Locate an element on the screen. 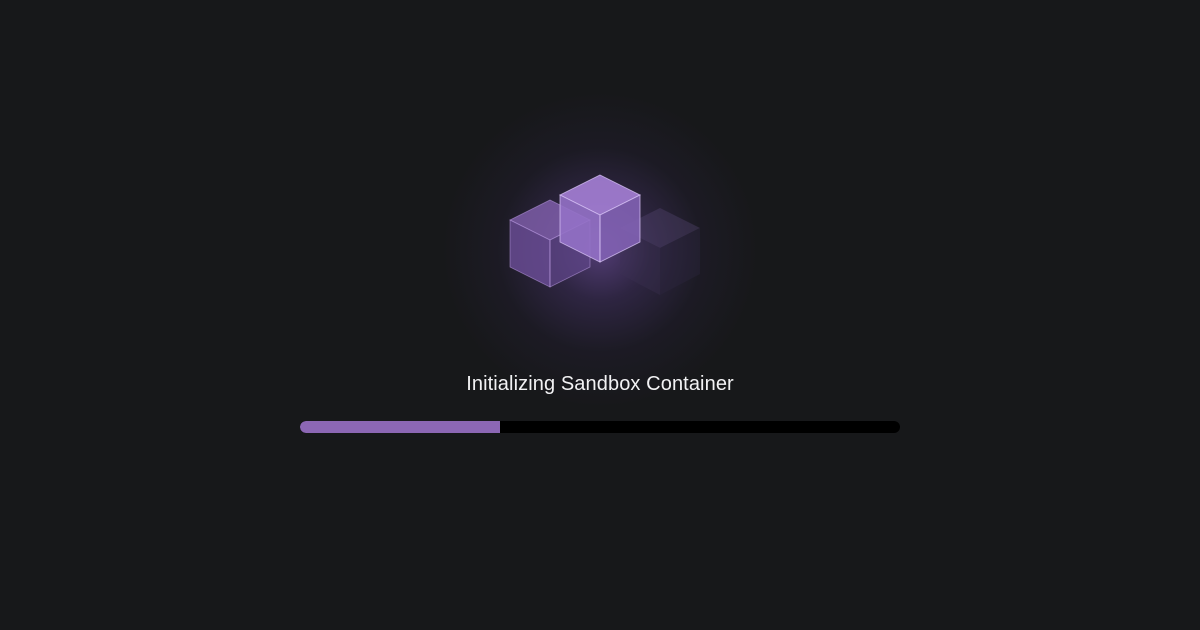 The image size is (1200, 630). progress-bar is located at coordinates (600, 427).